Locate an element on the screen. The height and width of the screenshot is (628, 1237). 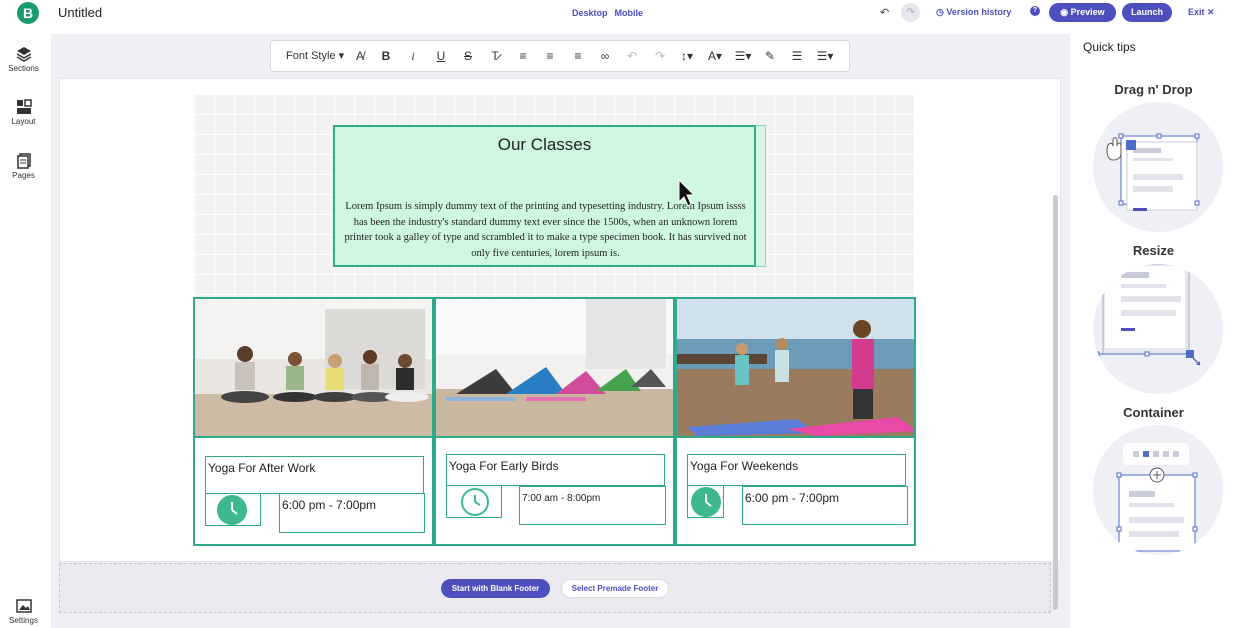
align-center-icon: ≡ is located at coordinates (550, 56).